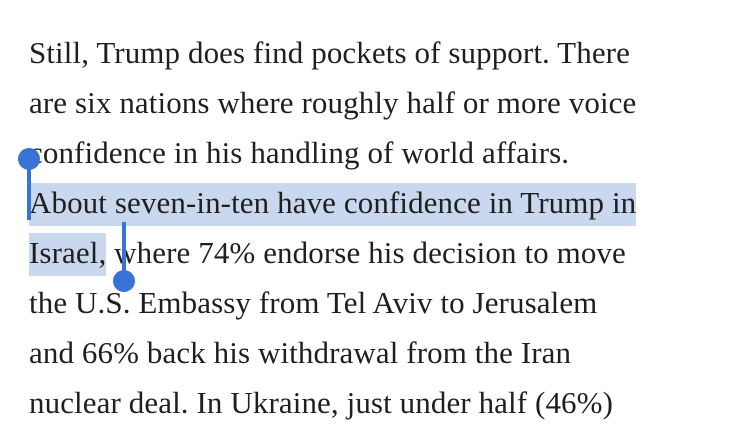  What do you see at coordinates (124, 281) in the screenshot?
I see `selection-end-knob-icon` at bounding box center [124, 281].